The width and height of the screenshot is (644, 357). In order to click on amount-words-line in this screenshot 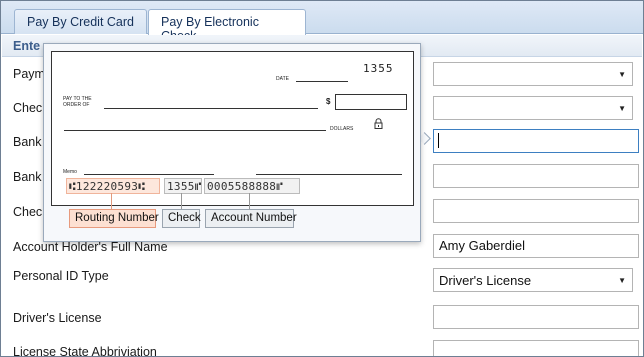, I will do `click(195, 130)`.